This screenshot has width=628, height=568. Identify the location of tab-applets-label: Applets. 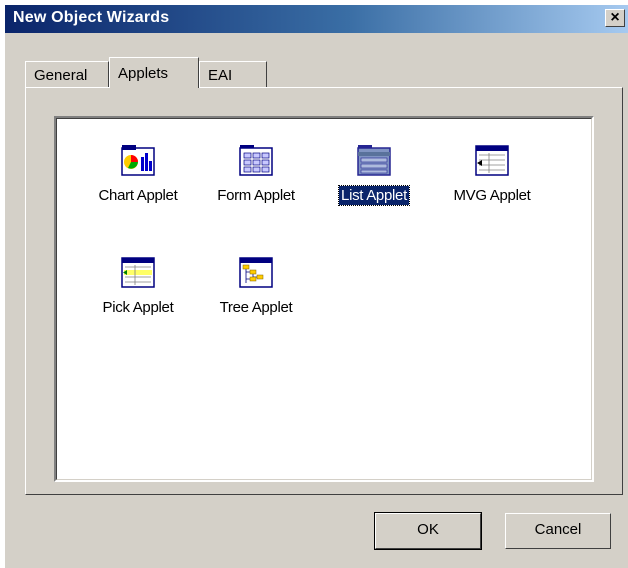
(143, 73).